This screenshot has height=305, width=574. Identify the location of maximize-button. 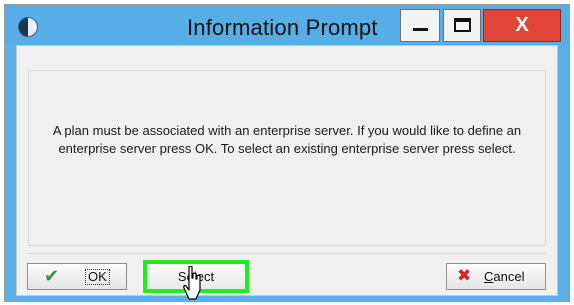
(462, 25).